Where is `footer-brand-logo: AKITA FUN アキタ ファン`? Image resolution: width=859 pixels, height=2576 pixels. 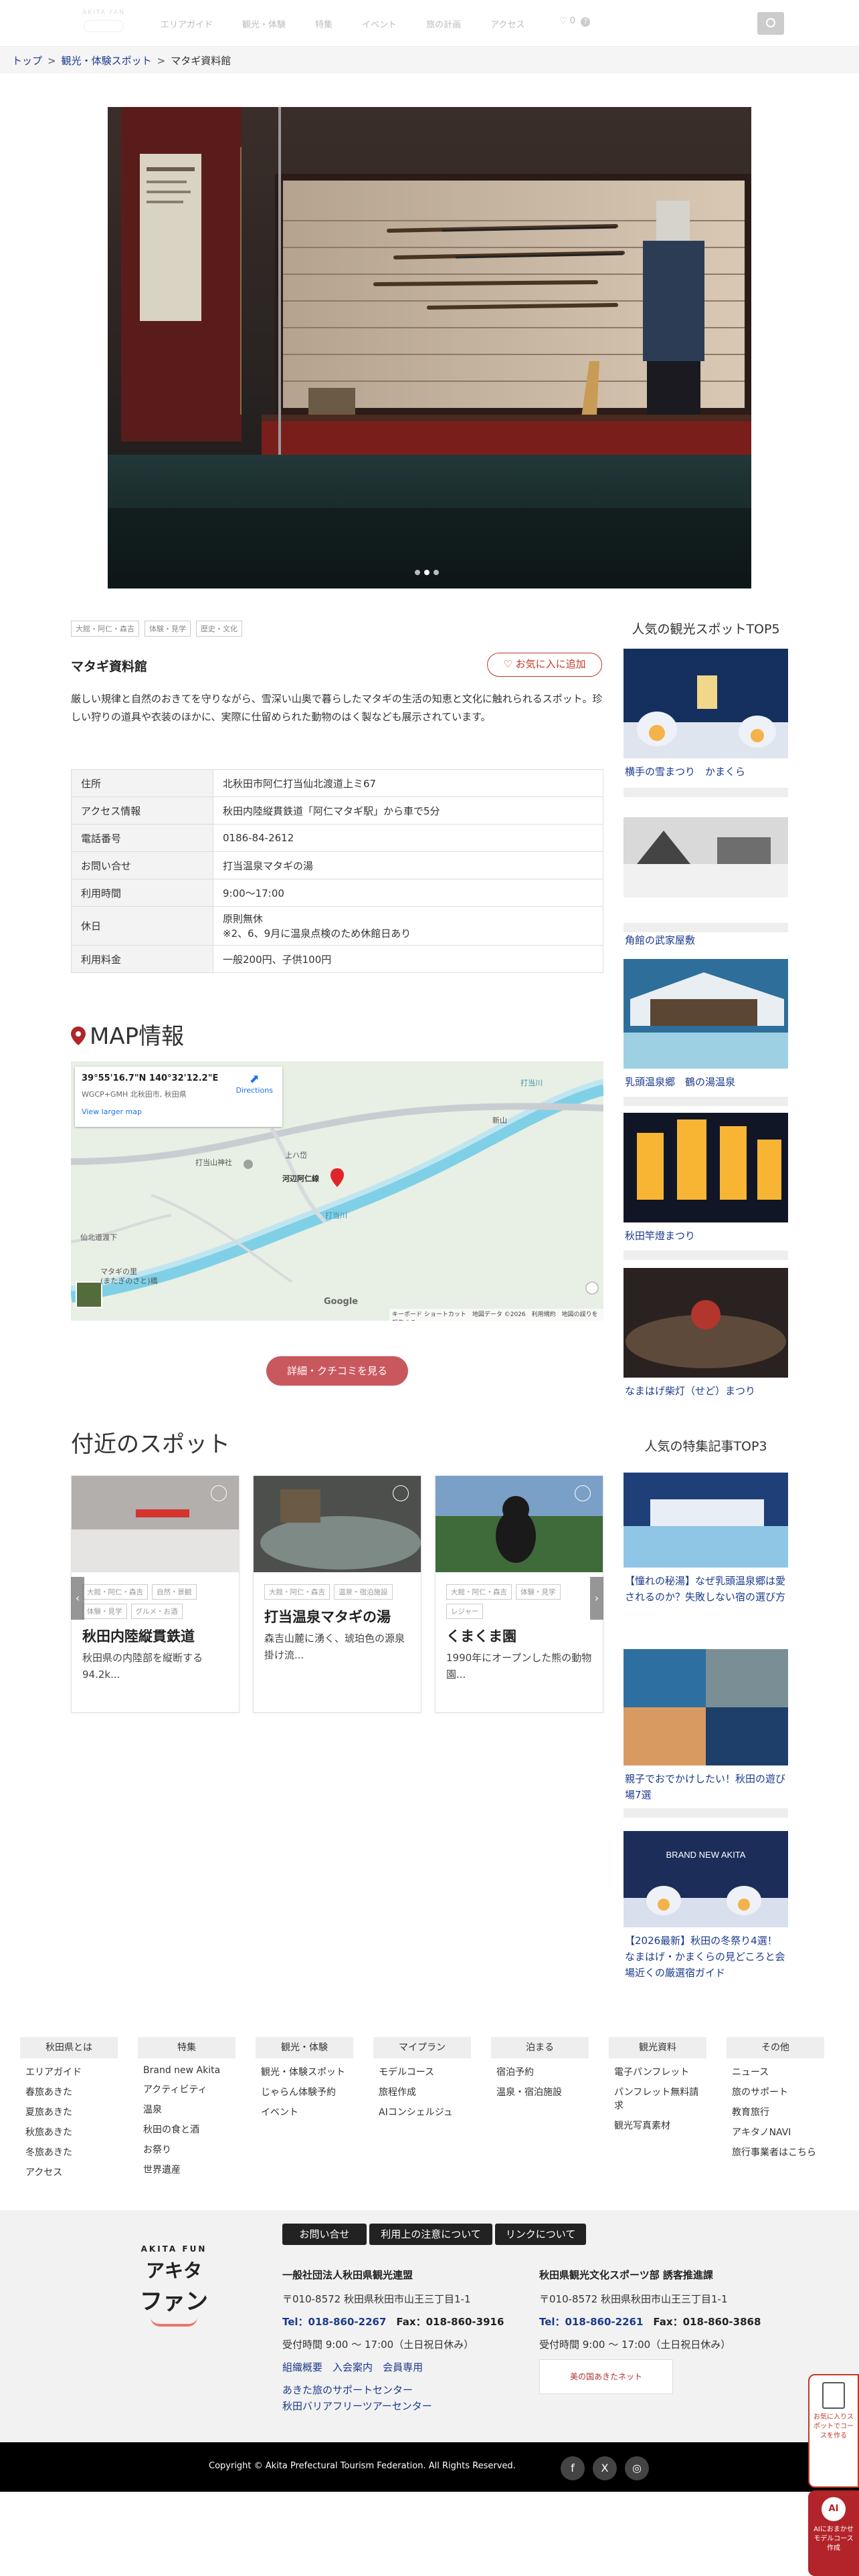
footer-brand-logo: AKITA FUN アキタ ファン is located at coordinates (174, 2285).